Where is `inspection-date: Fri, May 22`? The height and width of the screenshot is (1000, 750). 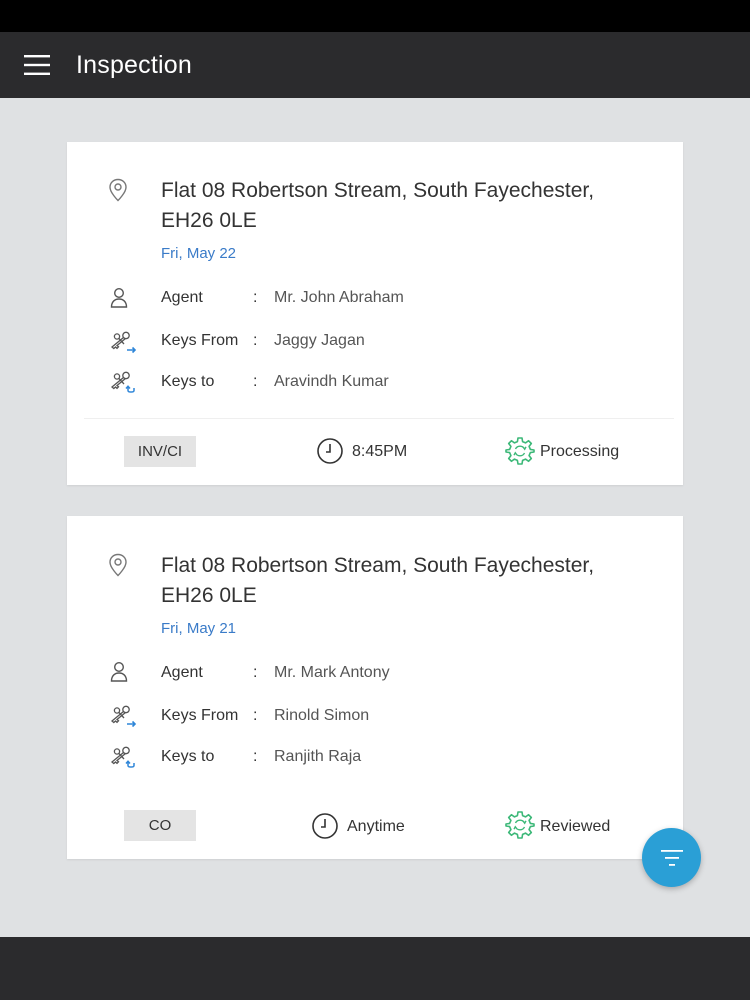
inspection-date: Fri, May 22 is located at coordinates (199, 253).